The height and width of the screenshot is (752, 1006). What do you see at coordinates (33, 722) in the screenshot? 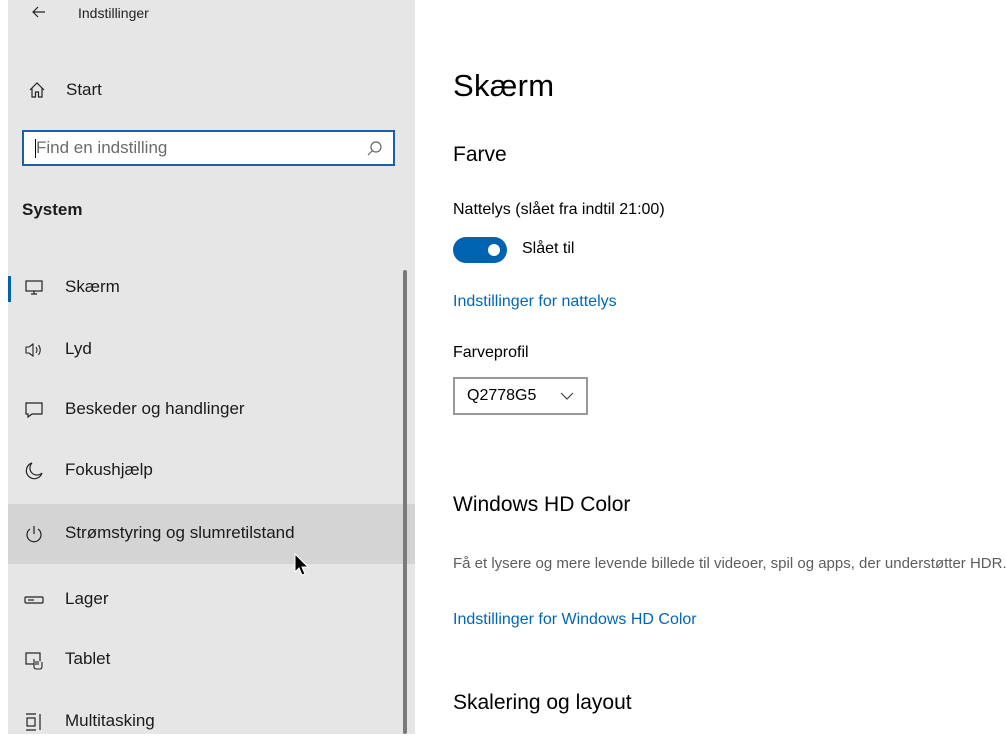
I see `multitasking-icon` at bounding box center [33, 722].